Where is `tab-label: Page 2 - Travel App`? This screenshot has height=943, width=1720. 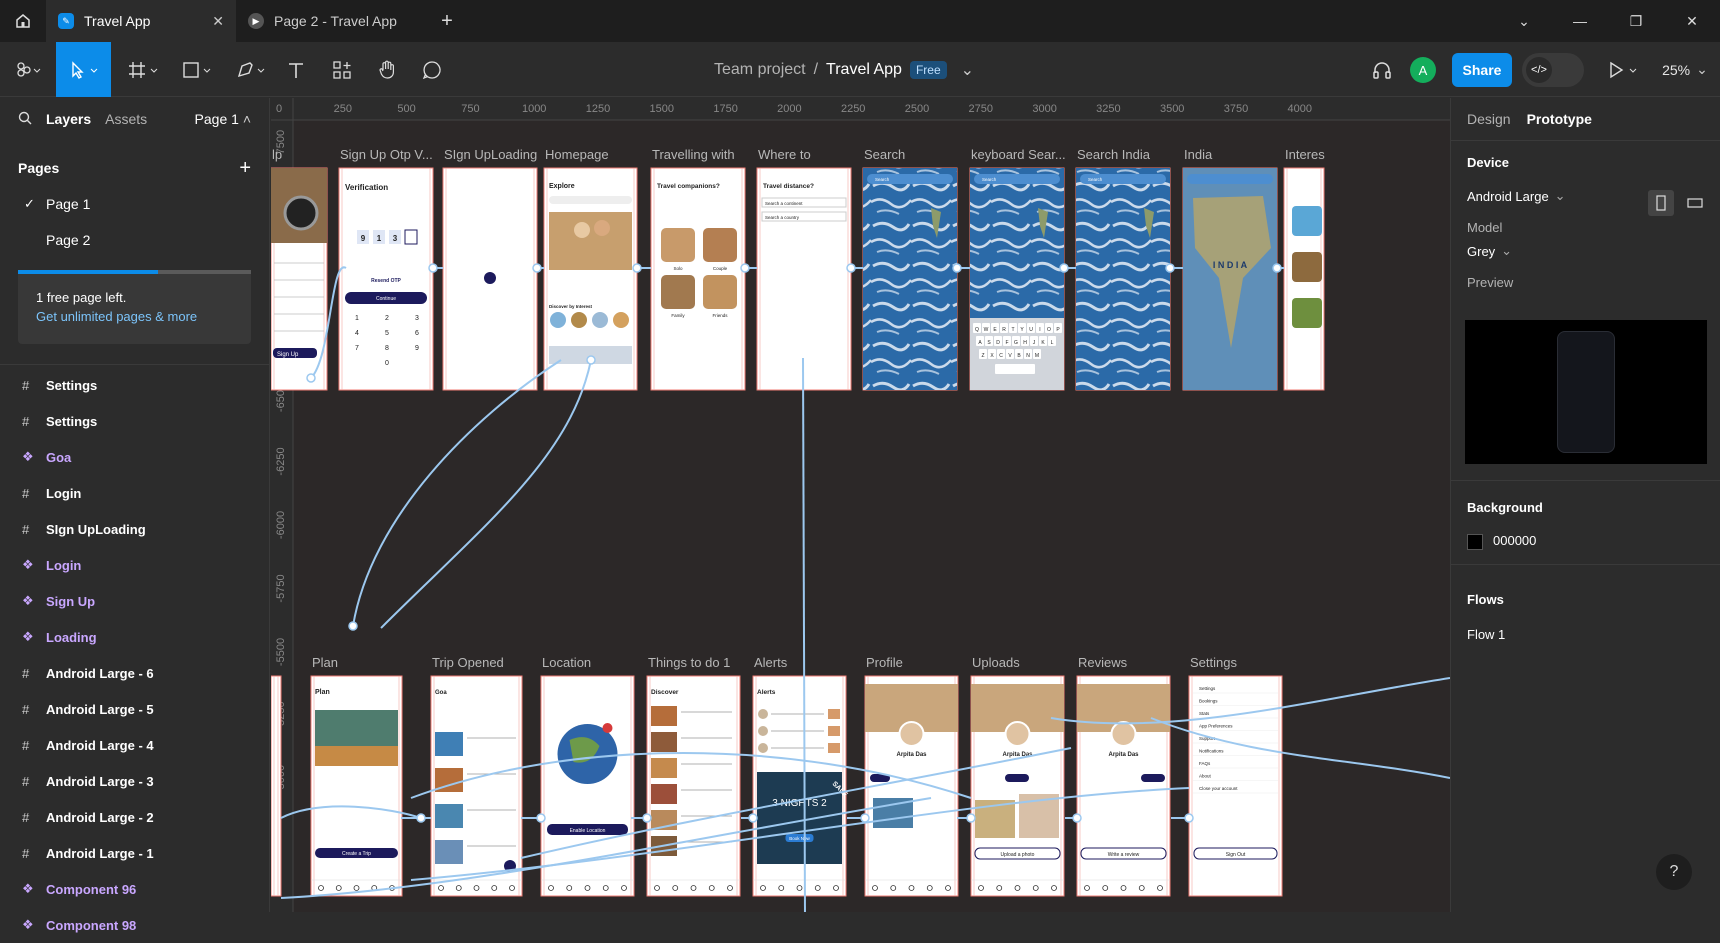
tab-label: Page 2 - Travel App is located at coordinates (335, 21).